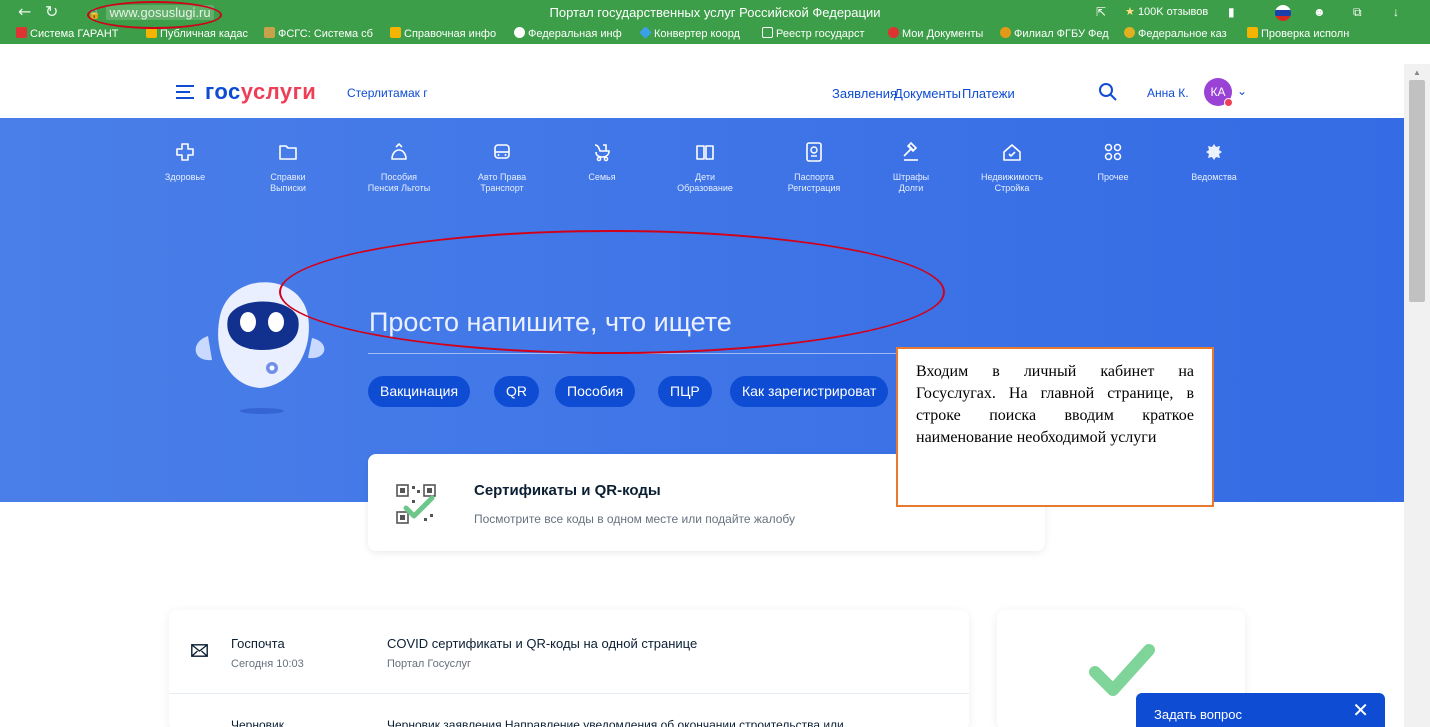 The width and height of the screenshot is (1430, 727). Describe the element at coordinates (185, 92) in the screenshot. I see `menu-icon` at that location.